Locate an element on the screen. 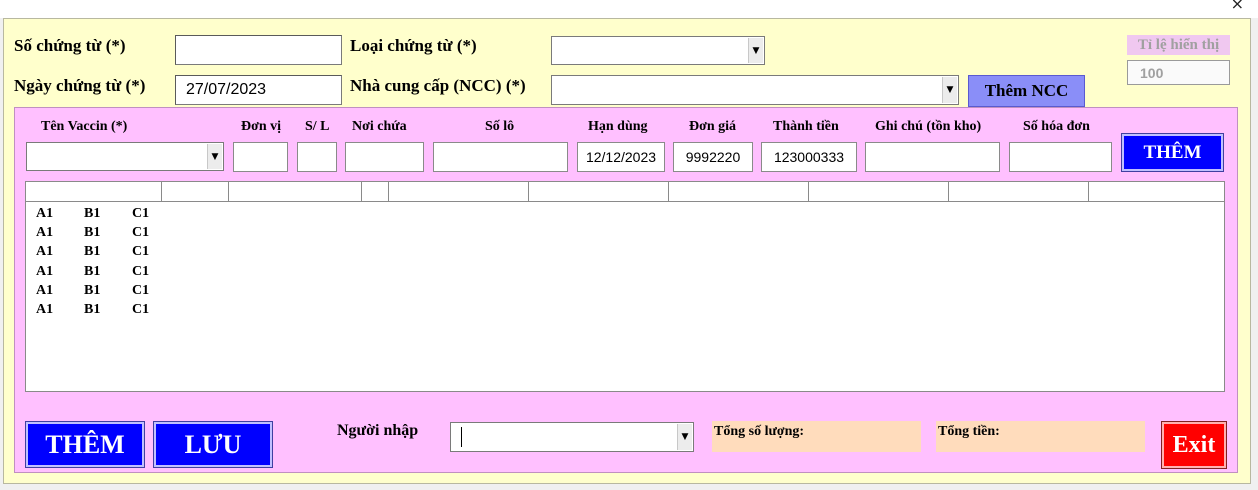 The height and width of the screenshot is (490, 1258). ti-le-label: Tỉ lệ hiển thị is located at coordinates (1178, 45).